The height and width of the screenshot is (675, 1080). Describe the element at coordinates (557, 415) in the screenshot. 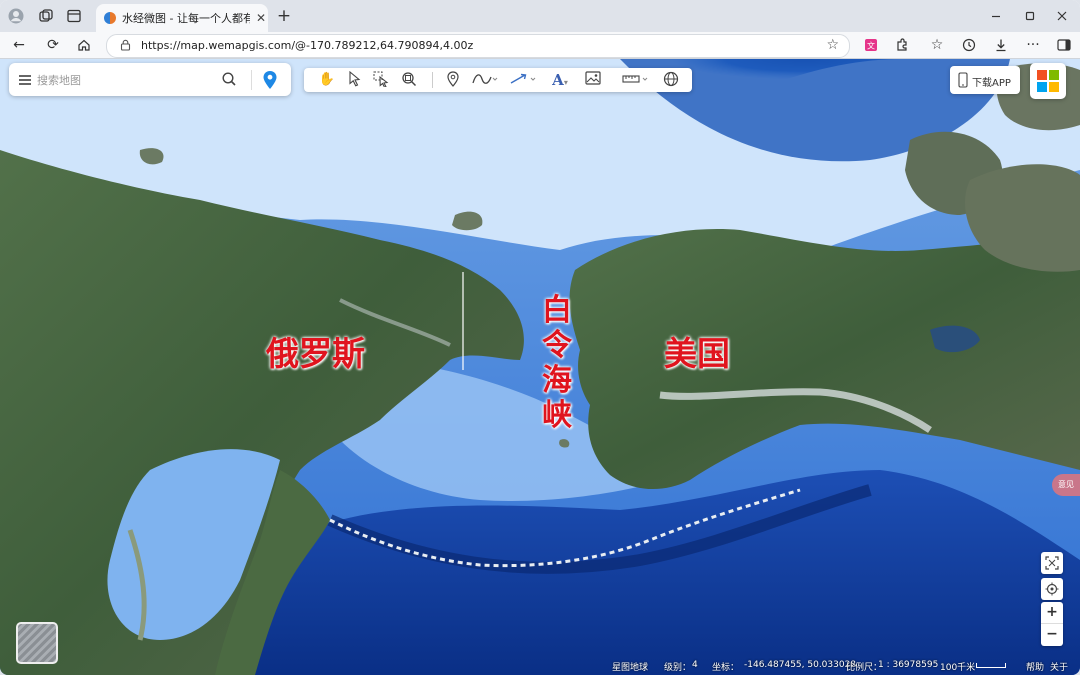

I see `map-label-strait-char: 峡` at that location.